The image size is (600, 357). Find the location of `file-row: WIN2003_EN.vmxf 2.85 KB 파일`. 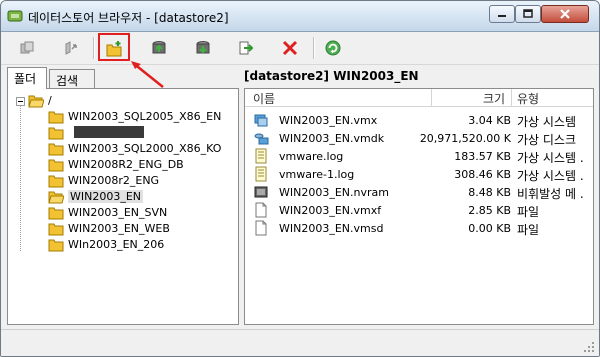

file-row: WIN2003_EN.vmxf 2.85 KB 파일 is located at coordinates (419, 210).